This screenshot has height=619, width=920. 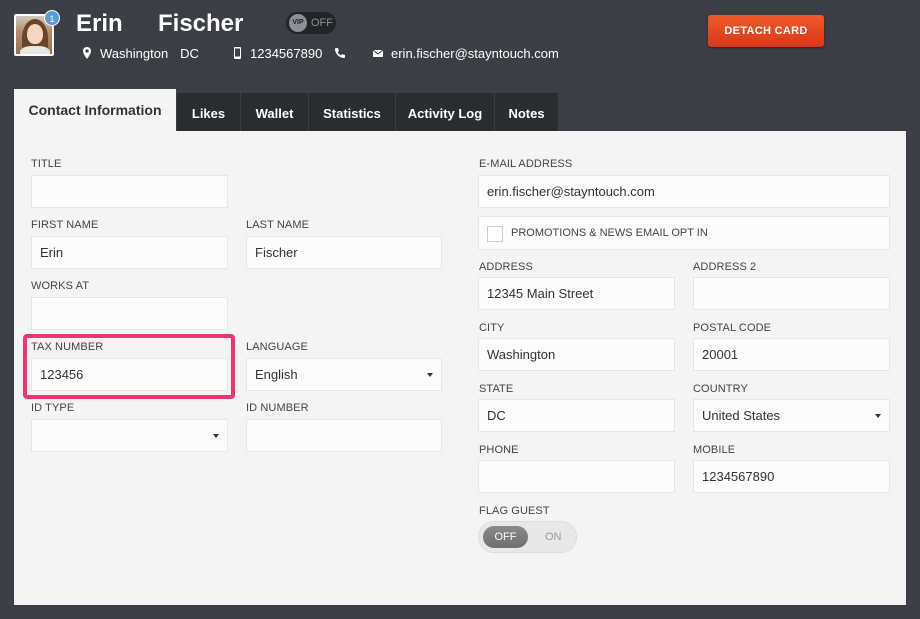 I want to click on tab-notes: Notes, so click(x=527, y=113).